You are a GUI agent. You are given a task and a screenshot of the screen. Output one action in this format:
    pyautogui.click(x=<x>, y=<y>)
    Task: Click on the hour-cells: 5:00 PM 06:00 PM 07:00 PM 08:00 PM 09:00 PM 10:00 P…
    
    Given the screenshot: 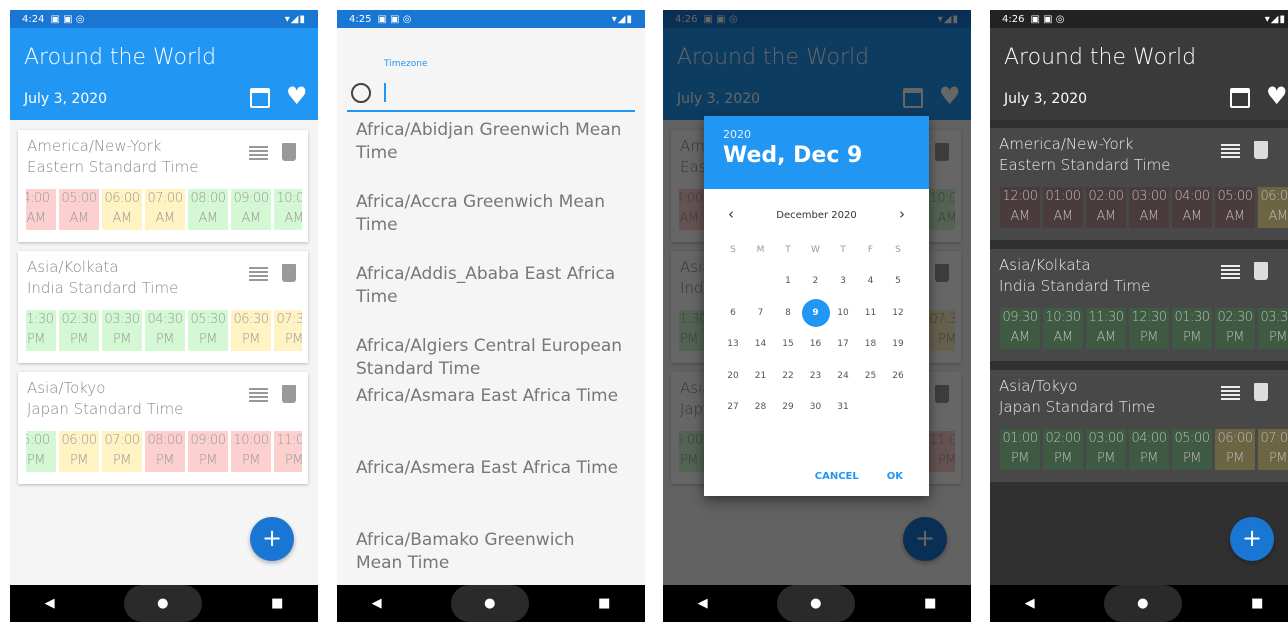 What is the action you would take?
    pyautogui.click(x=164, y=451)
    